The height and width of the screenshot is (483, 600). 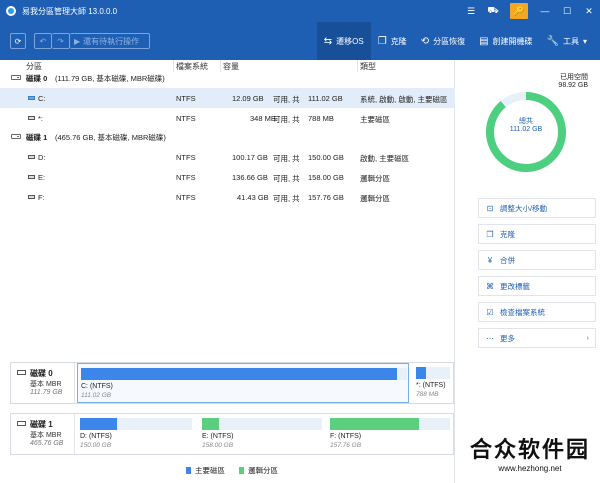 I want to click on segment-size: 111.02 GB, so click(x=96, y=395).